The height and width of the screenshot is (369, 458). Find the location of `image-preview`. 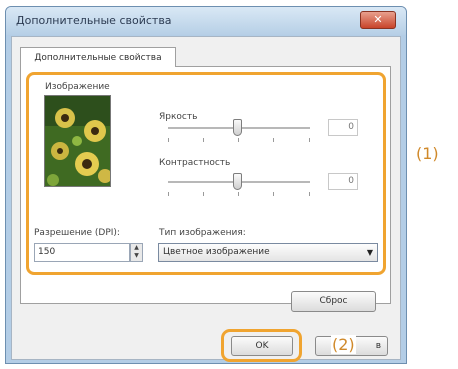

image-preview is located at coordinates (77, 141).